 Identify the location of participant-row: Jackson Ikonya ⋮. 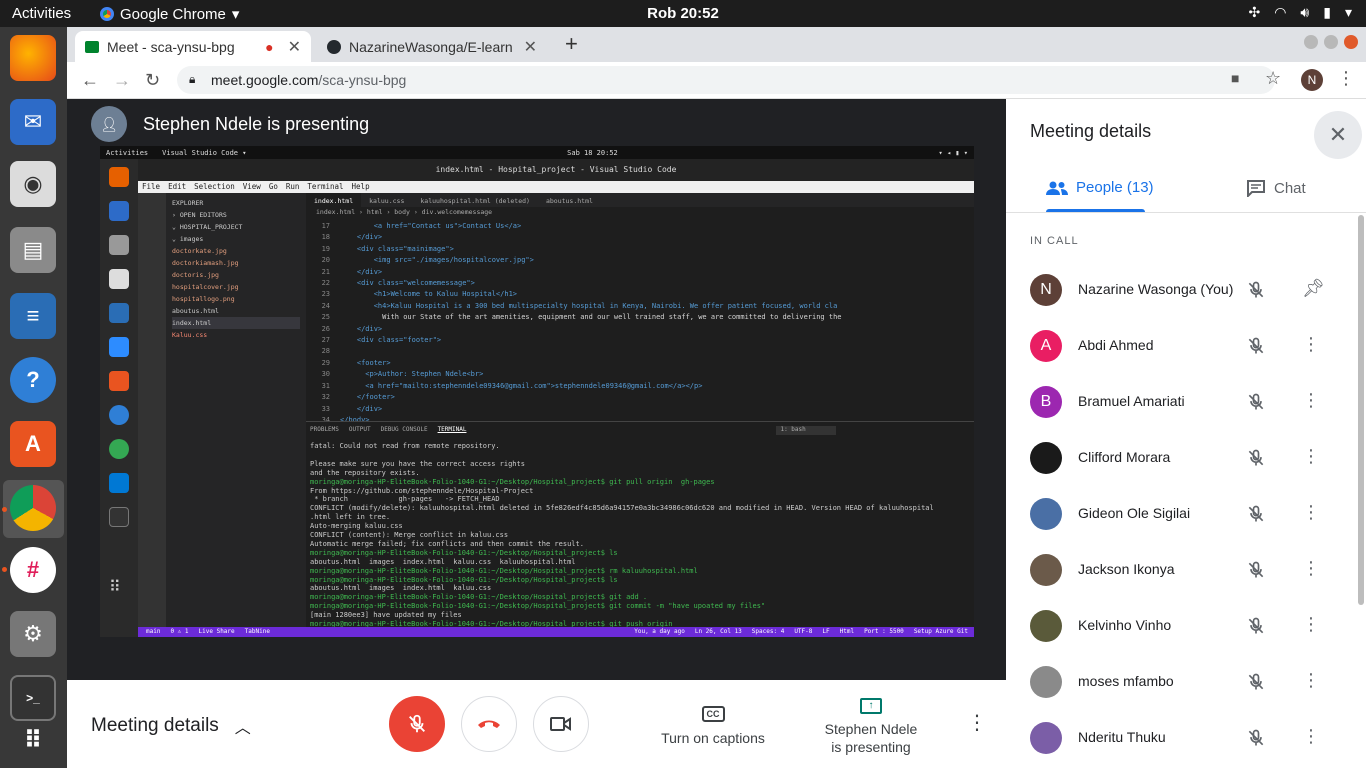
(1190, 570).